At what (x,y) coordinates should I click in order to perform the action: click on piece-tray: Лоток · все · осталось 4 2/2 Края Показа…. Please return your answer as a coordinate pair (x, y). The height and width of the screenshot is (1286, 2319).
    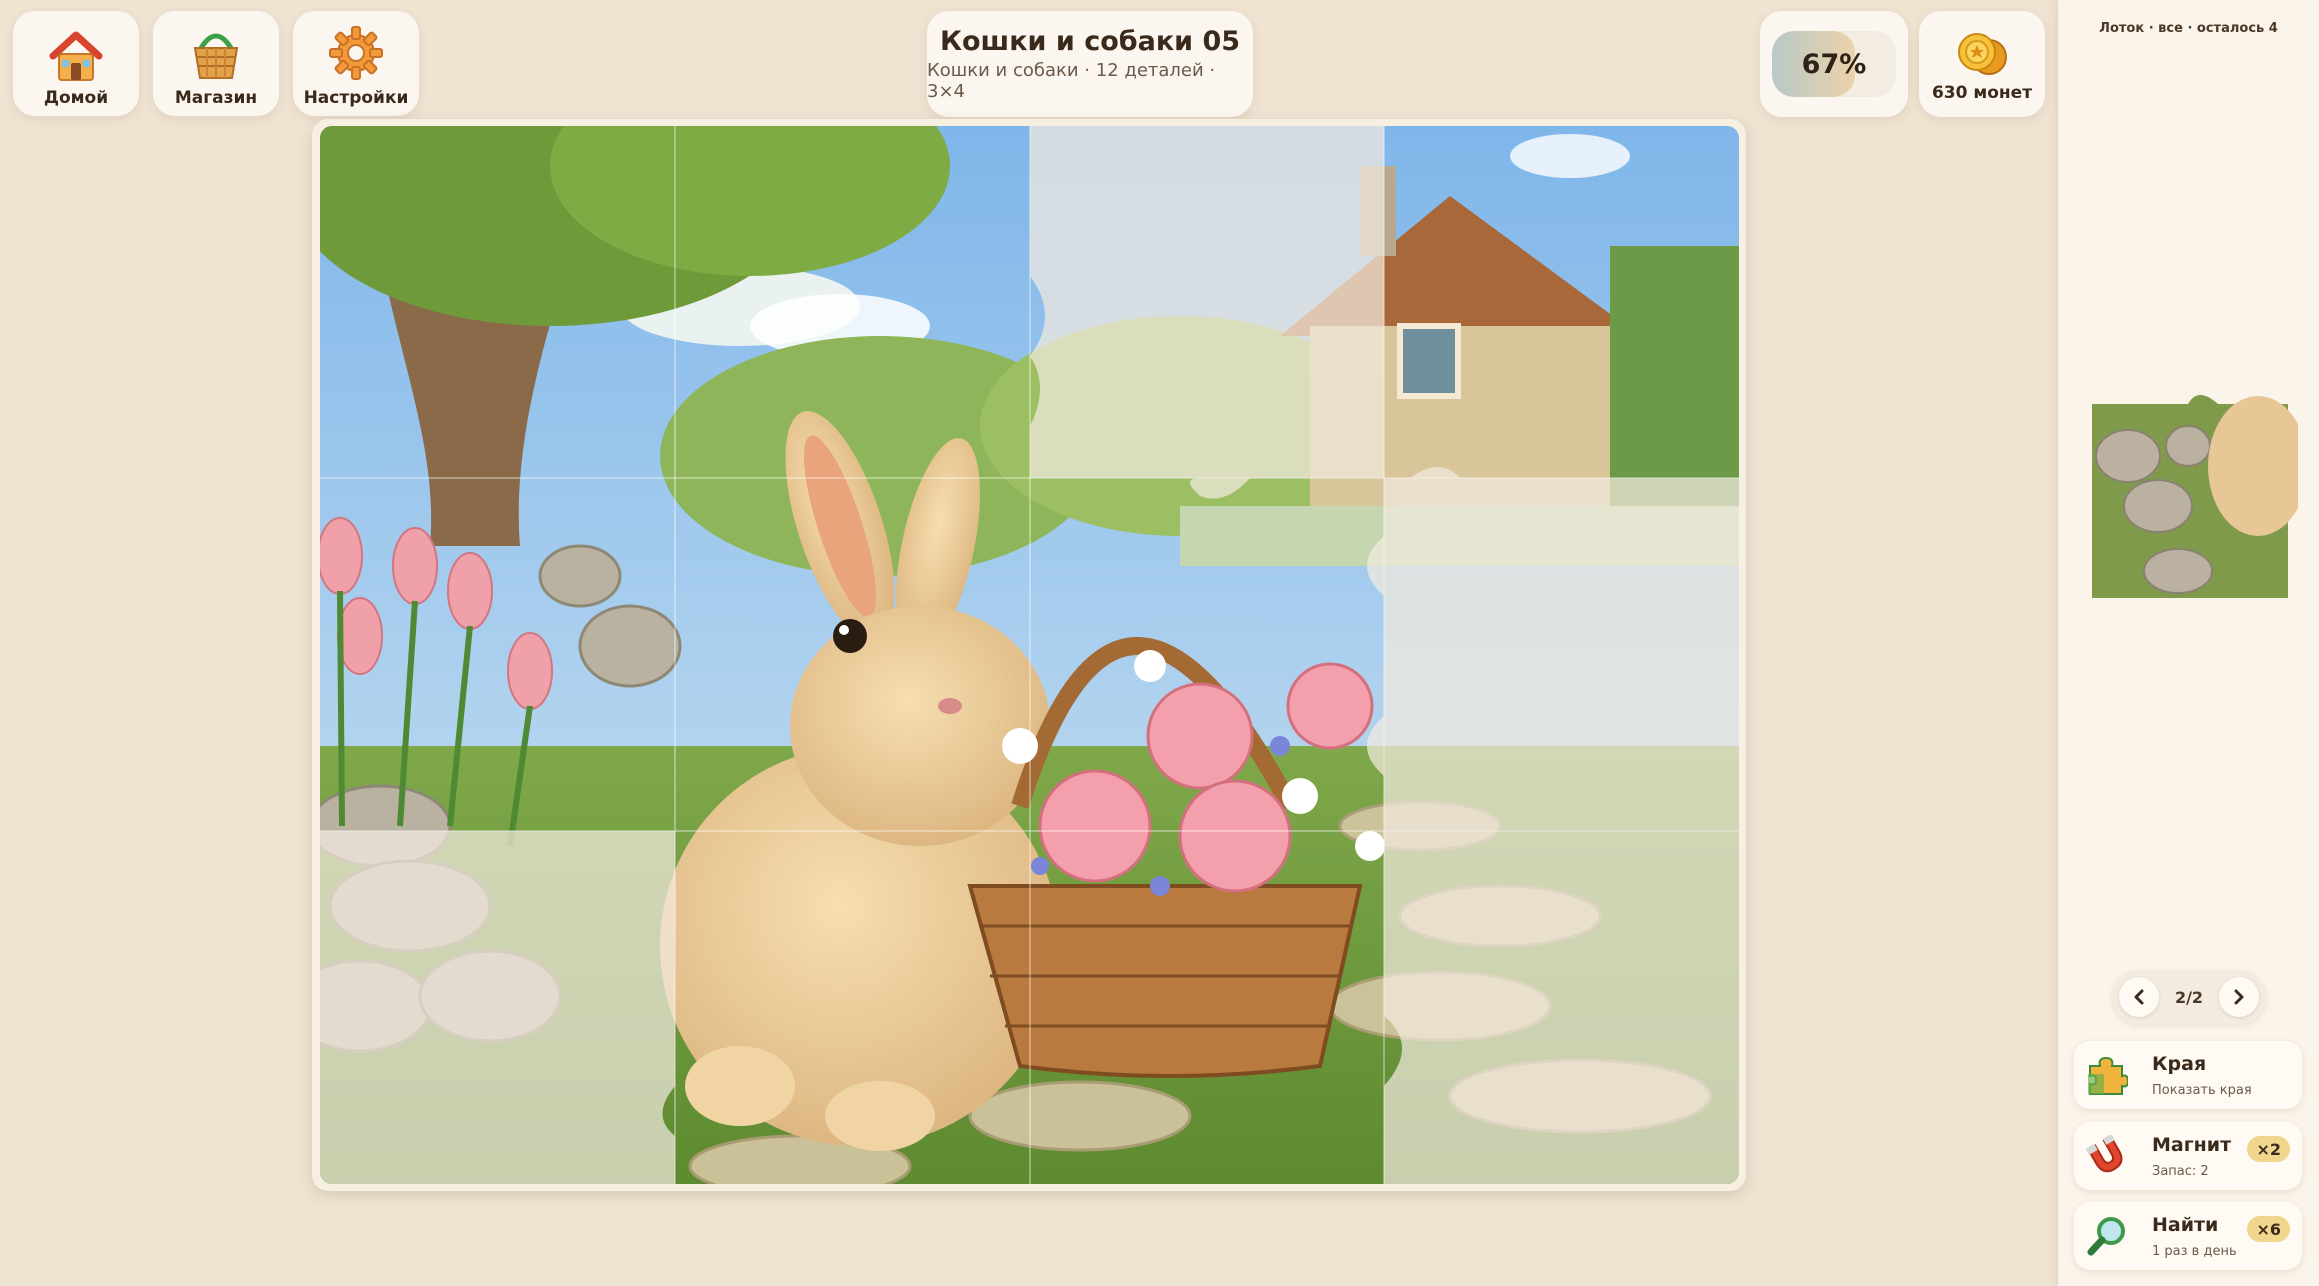
    Looking at the image, I should click on (2188, 643).